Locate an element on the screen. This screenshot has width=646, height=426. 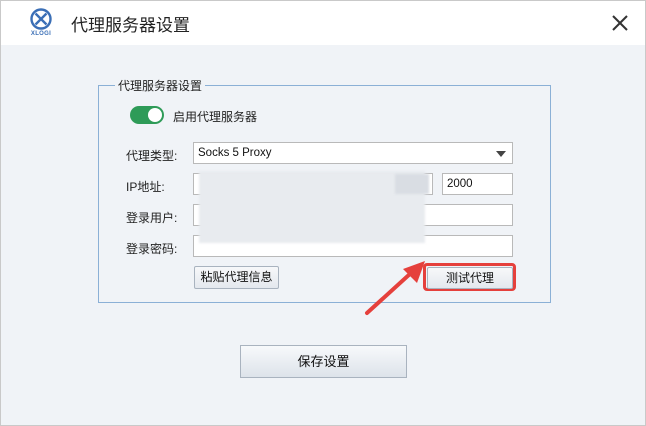
ip-address-label: IP地址: is located at coordinates (145, 187).